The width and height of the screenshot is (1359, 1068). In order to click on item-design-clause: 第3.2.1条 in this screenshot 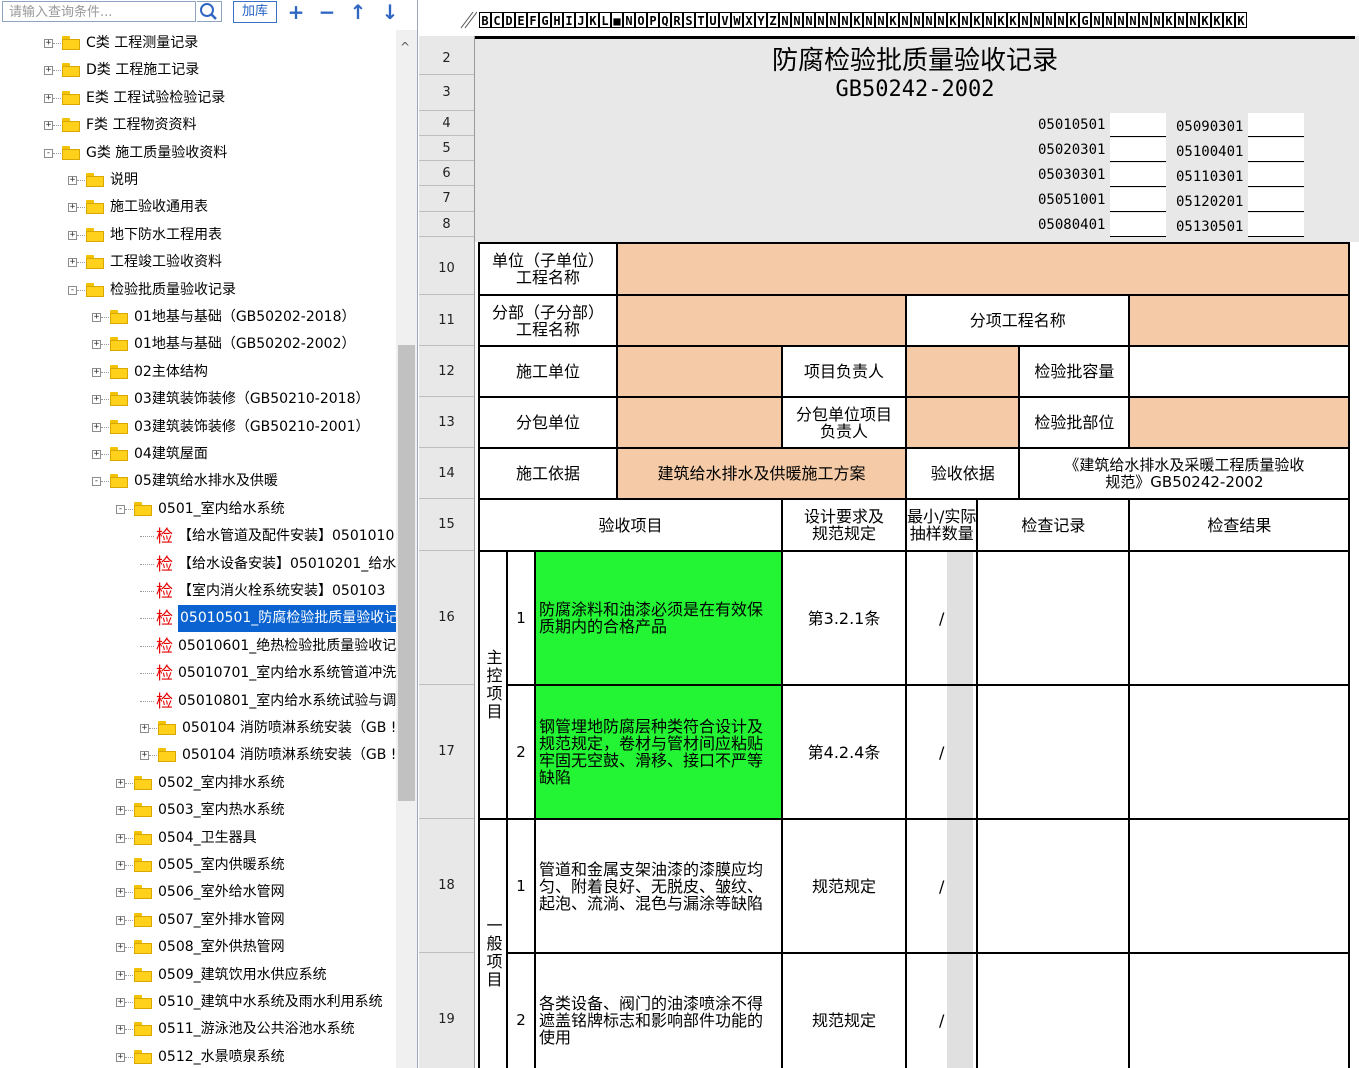, I will do `click(844, 618)`.